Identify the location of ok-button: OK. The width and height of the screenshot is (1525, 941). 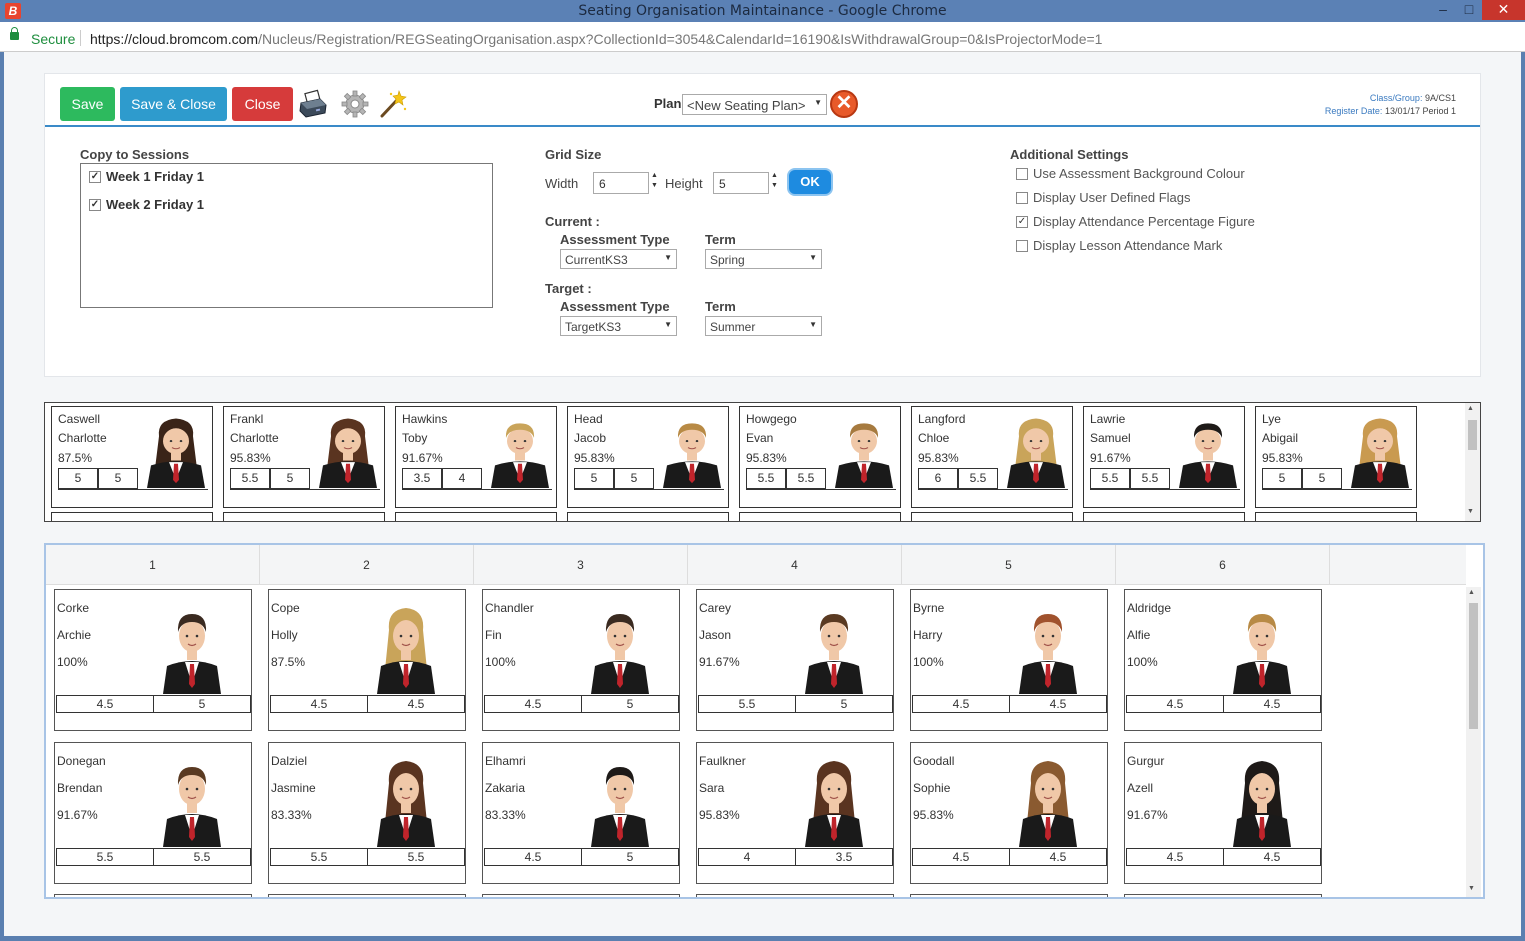
(810, 182).